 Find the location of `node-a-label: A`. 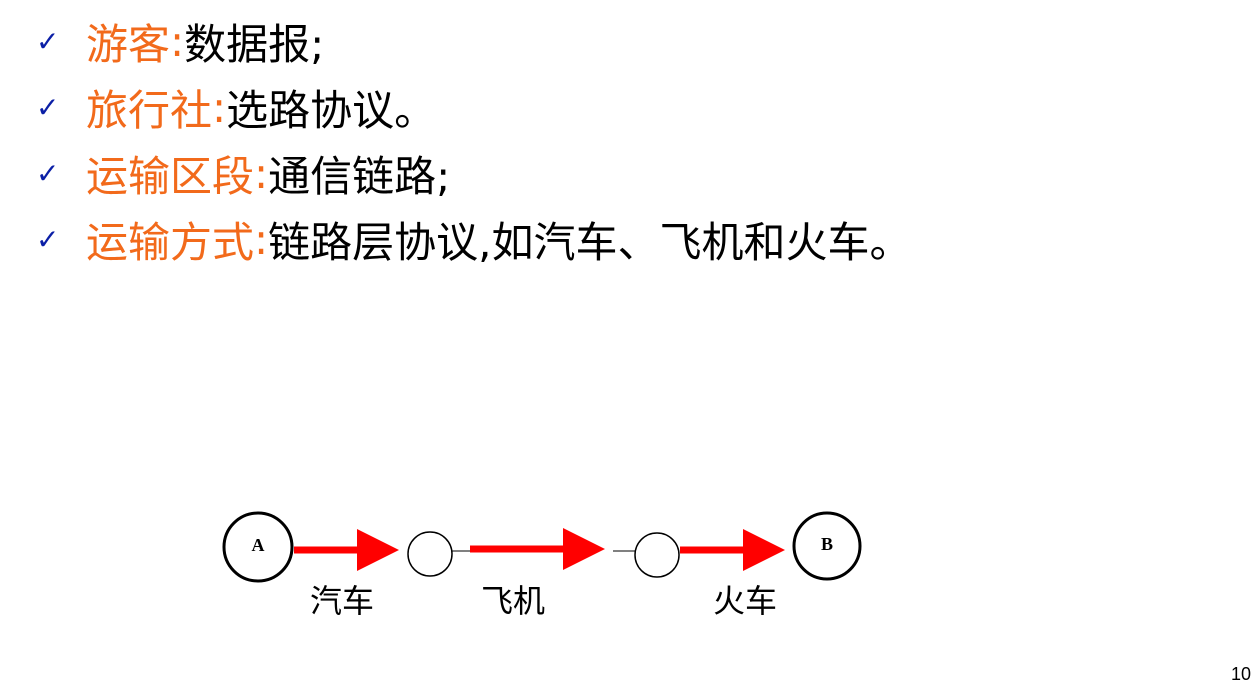

node-a-label: A is located at coordinates (258, 545).